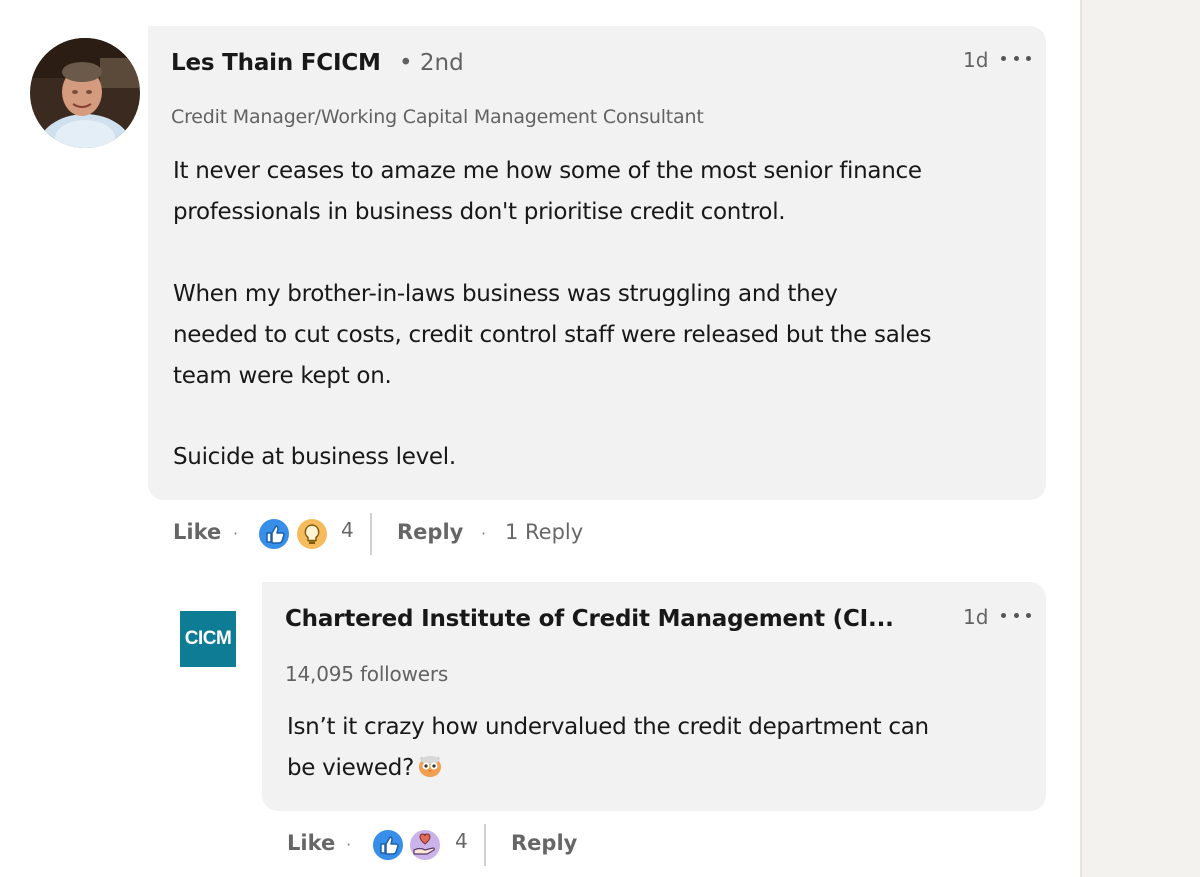 Image resolution: width=1200 pixels, height=877 pixels. Describe the element at coordinates (976, 617) in the screenshot. I see `reply-timestamp: 1d` at that location.